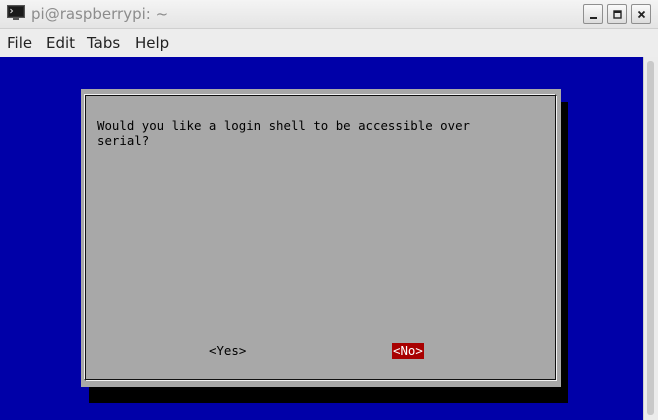  I want to click on no-button: <No>, so click(408, 351).